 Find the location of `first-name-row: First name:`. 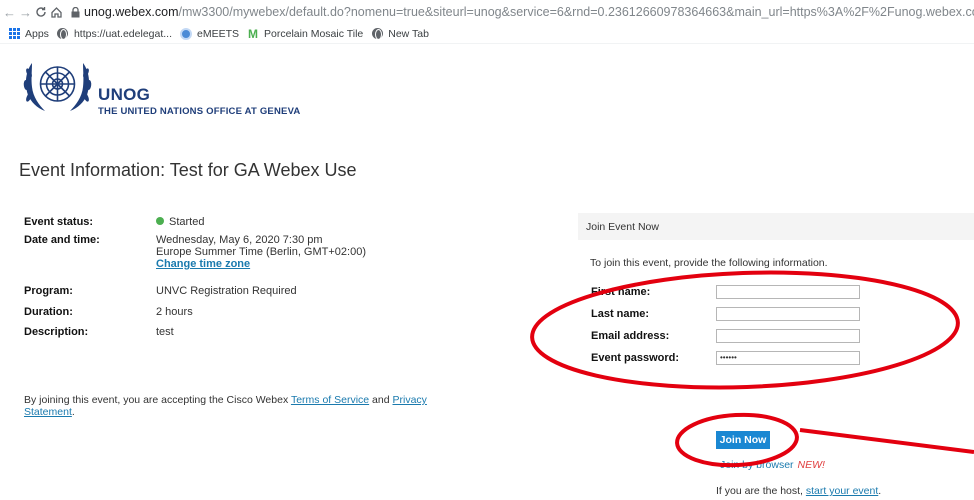

first-name-row: First name: is located at coordinates (726, 293).